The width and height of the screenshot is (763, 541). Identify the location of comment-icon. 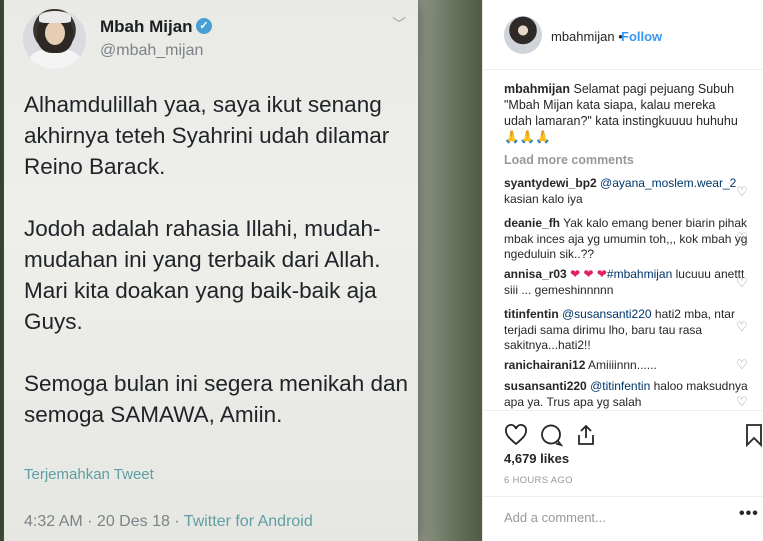
(551, 435).